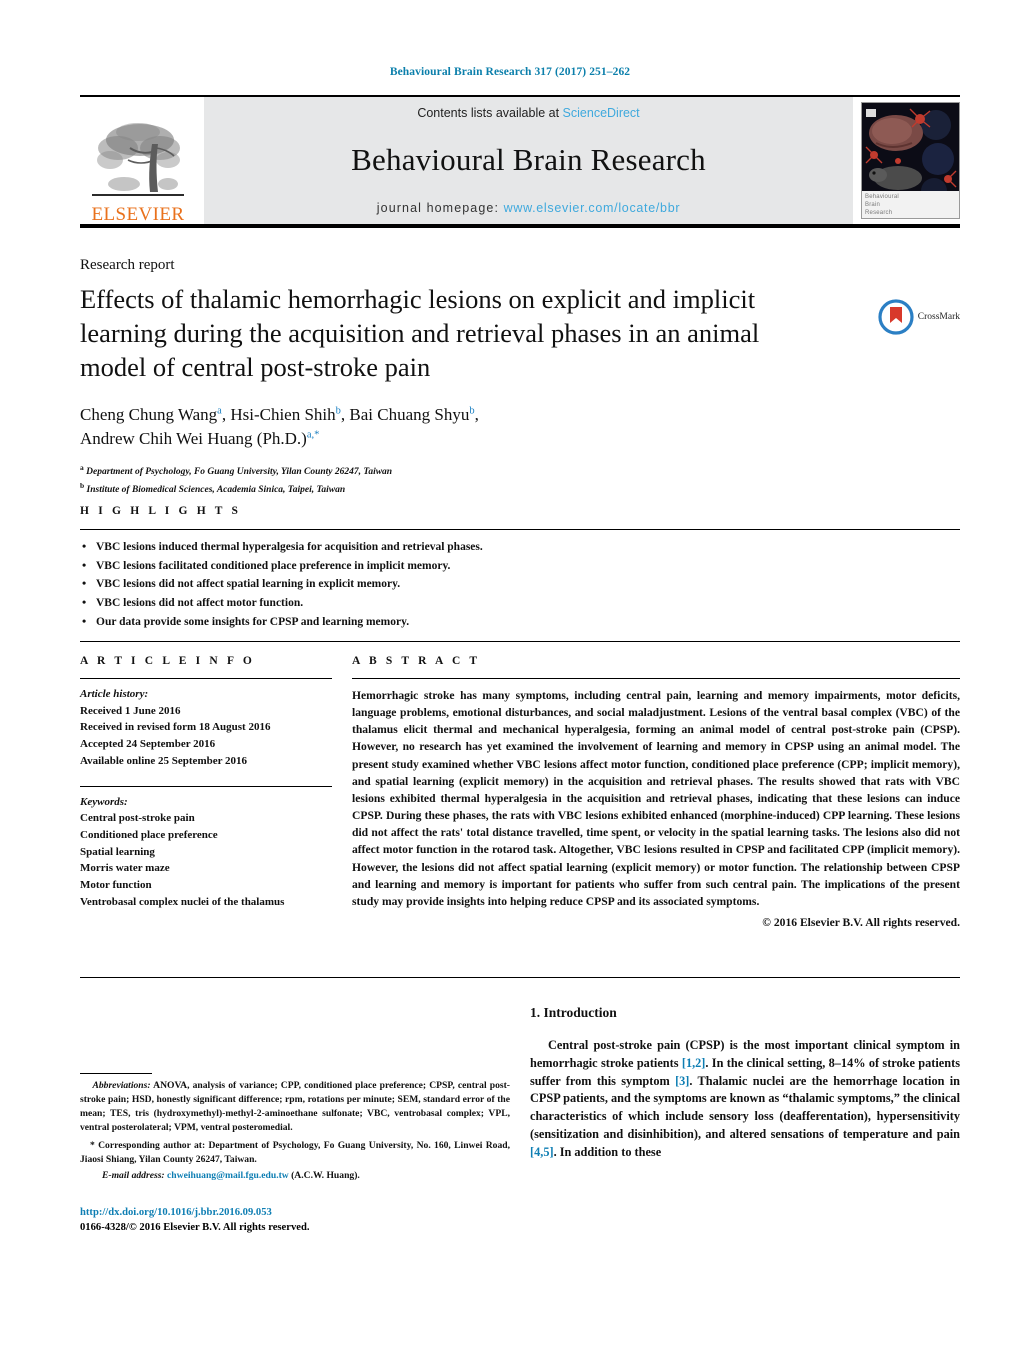 The width and height of the screenshot is (1020, 1351). I want to click on abstract-bottom-rule, so click(520, 977).